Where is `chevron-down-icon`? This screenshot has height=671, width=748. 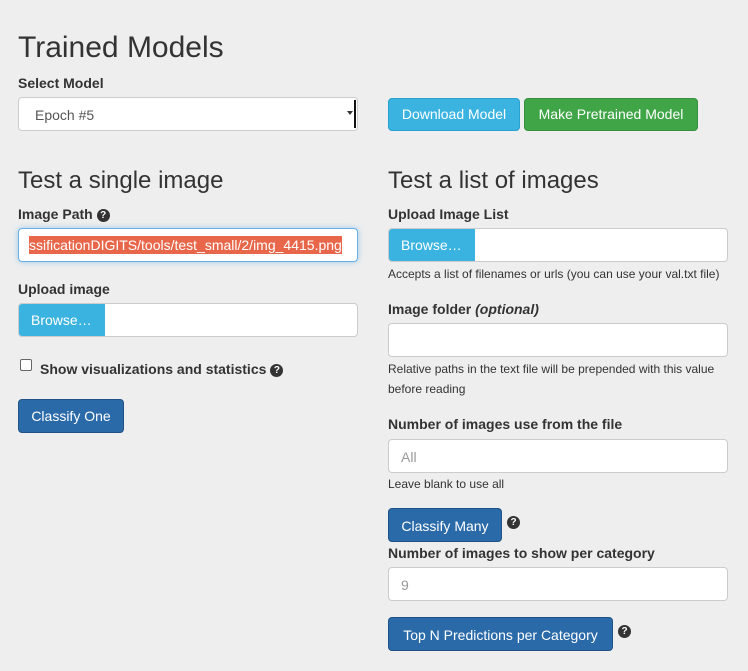 chevron-down-icon is located at coordinates (350, 113).